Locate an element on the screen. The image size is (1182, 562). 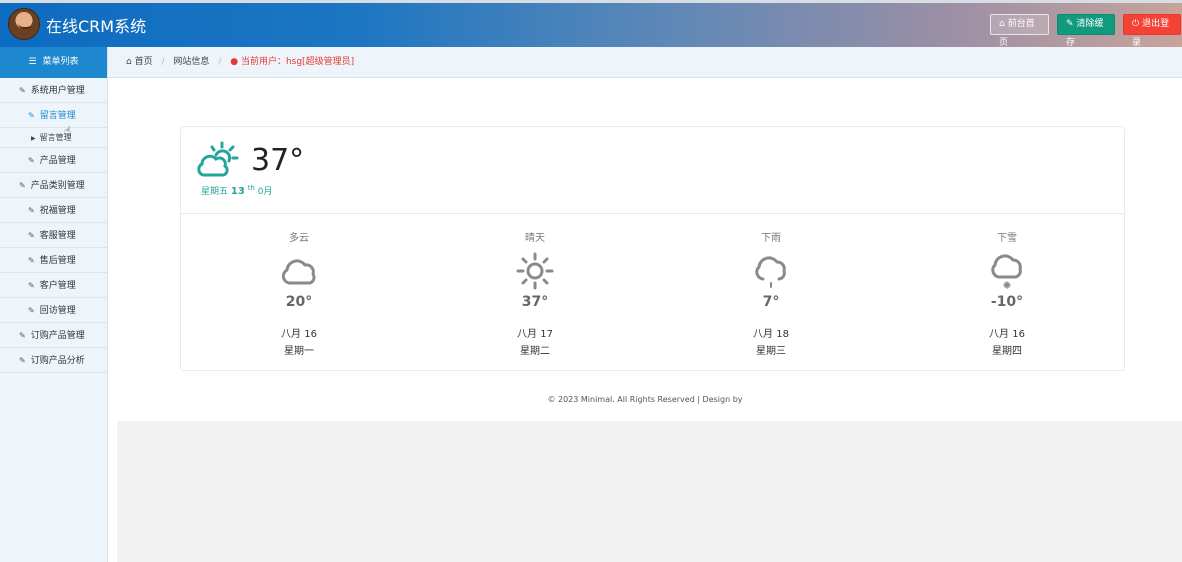
forecast-day-3: 下雨 7° 八月 18 星期三 is located at coordinates (771, 293).